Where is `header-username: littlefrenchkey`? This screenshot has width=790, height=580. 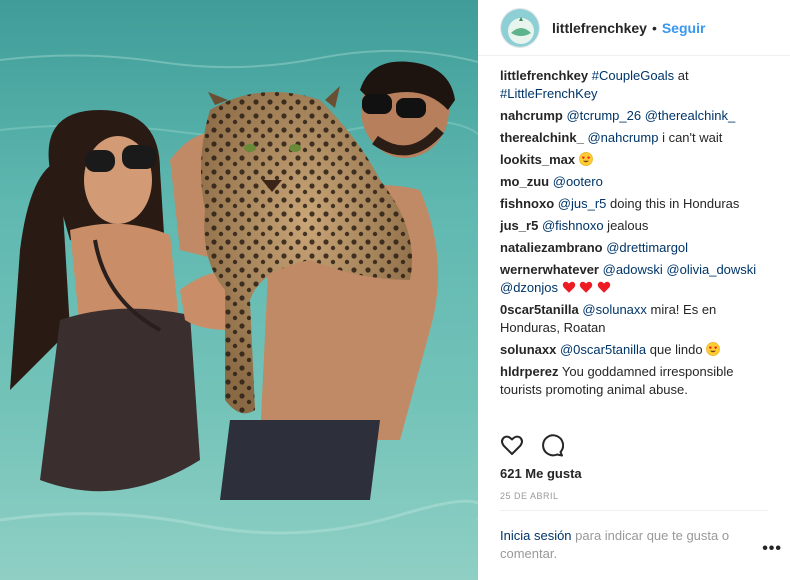 header-username: littlefrenchkey is located at coordinates (599, 28).